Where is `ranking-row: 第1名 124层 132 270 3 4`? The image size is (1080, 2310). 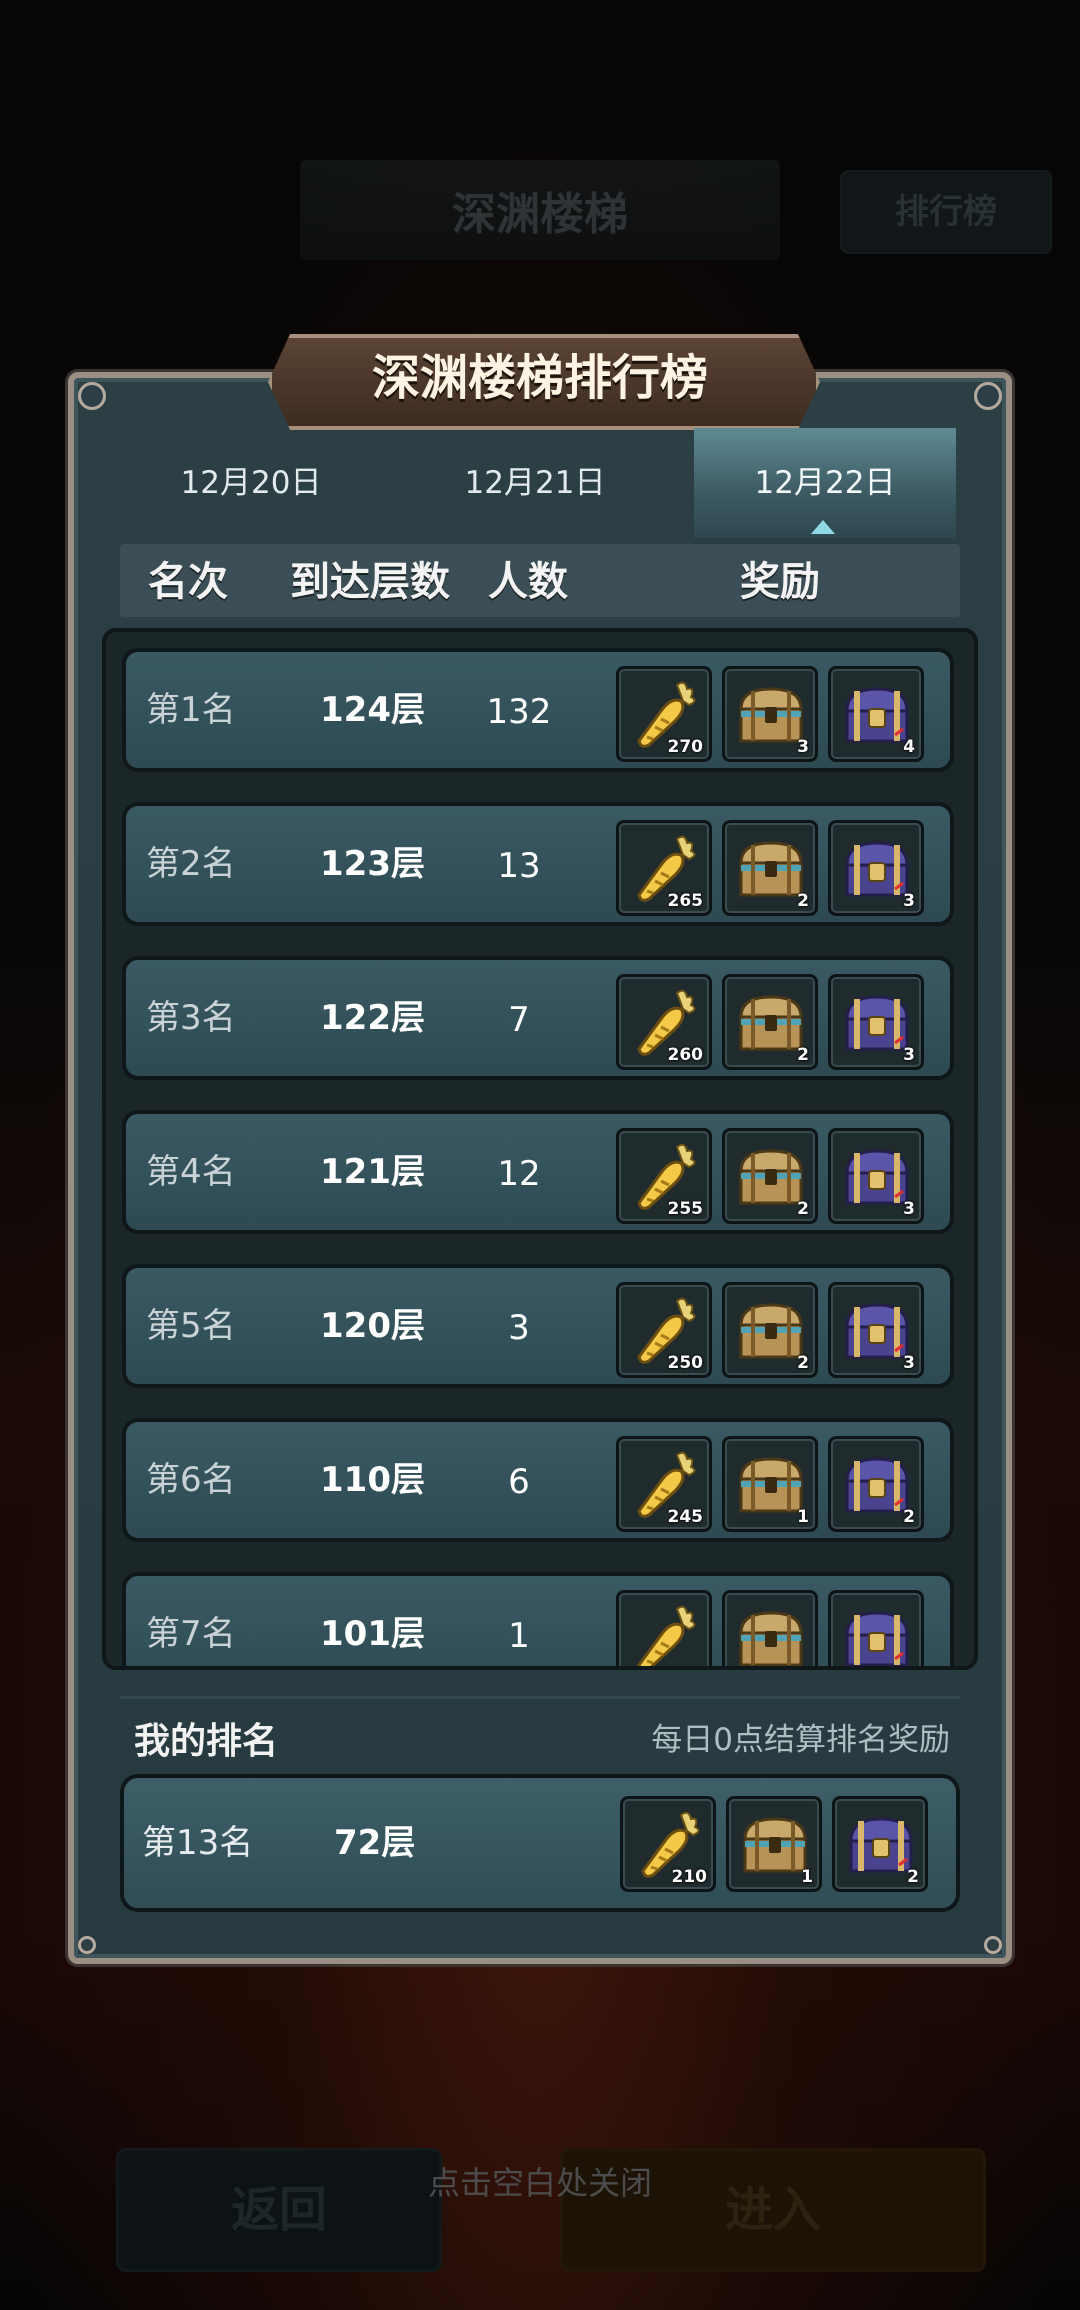 ranking-row: 第1名 124层 132 270 3 4 is located at coordinates (538, 710).